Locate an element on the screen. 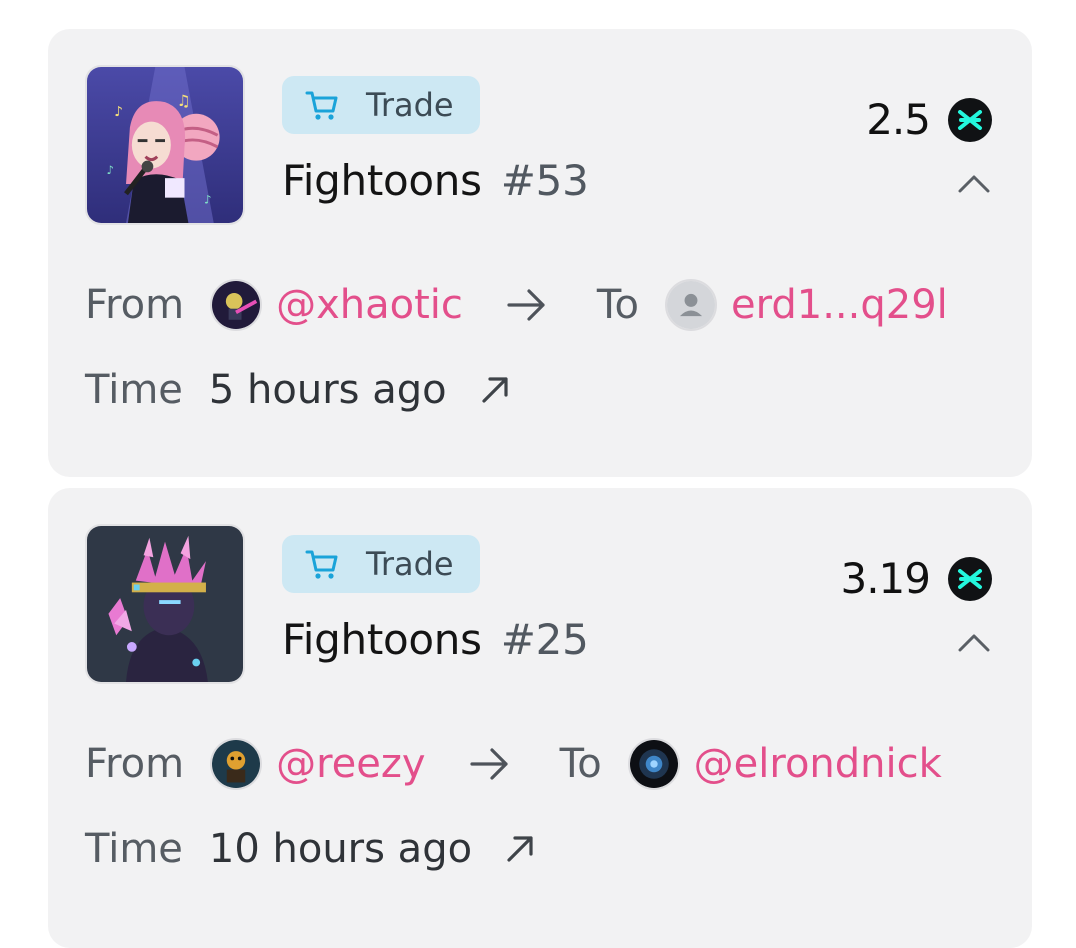 The height and width of the screenshot is (948, 1076). price-value: 2.5 is located at coordinates (898, 119).